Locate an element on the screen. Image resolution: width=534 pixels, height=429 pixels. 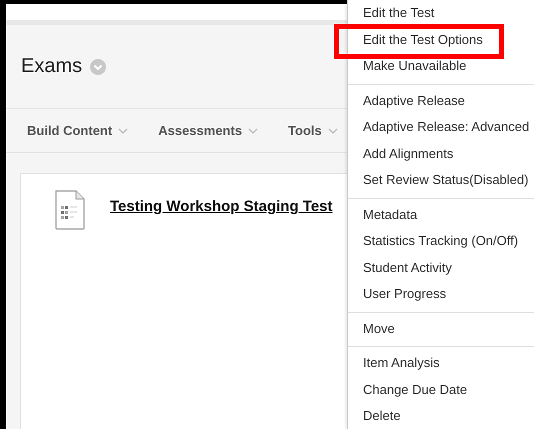
menu-item: Statistics Tracking (On/Off) is located at coordinates (441, 241).